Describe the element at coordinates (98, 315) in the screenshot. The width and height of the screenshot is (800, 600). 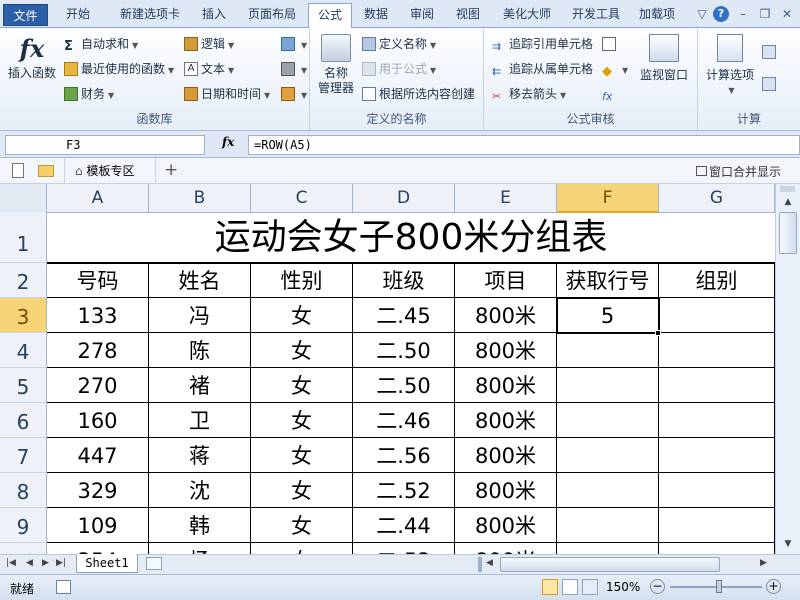
I see `cell-number-row-3: 133` at that location.